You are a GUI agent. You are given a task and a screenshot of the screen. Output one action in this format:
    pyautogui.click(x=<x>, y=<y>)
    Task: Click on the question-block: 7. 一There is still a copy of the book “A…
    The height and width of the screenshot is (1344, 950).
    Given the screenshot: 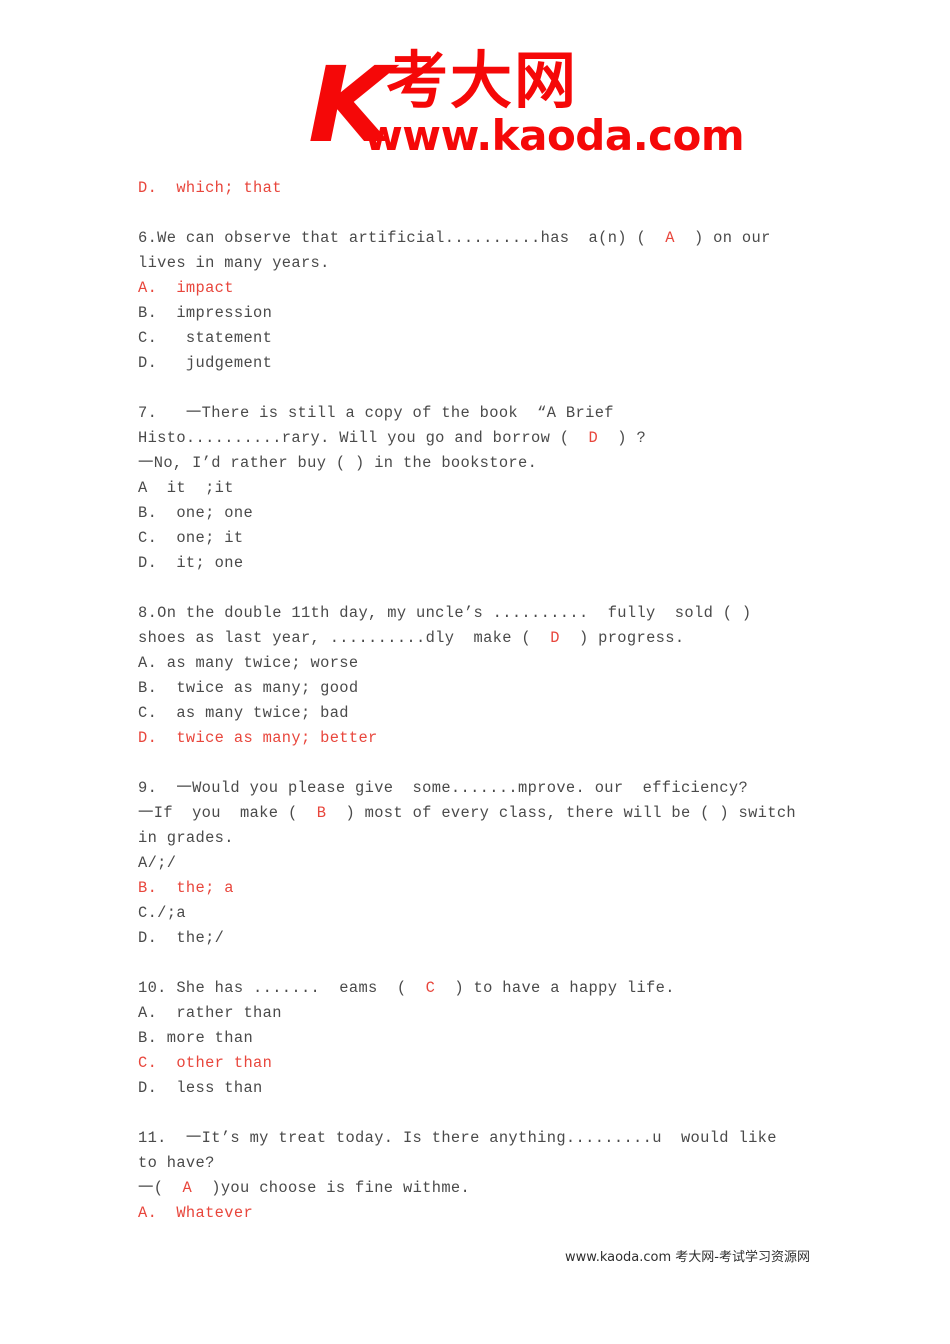 What is the action you would take?
    pyautogui.click(x=483, y=488)
    